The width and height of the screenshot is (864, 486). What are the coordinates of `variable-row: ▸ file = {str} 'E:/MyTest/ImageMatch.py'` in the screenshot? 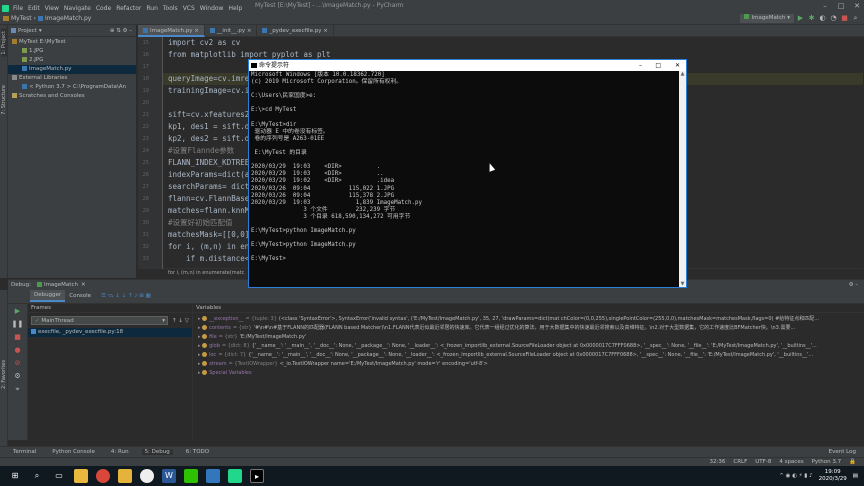 It's located at (531, 337).